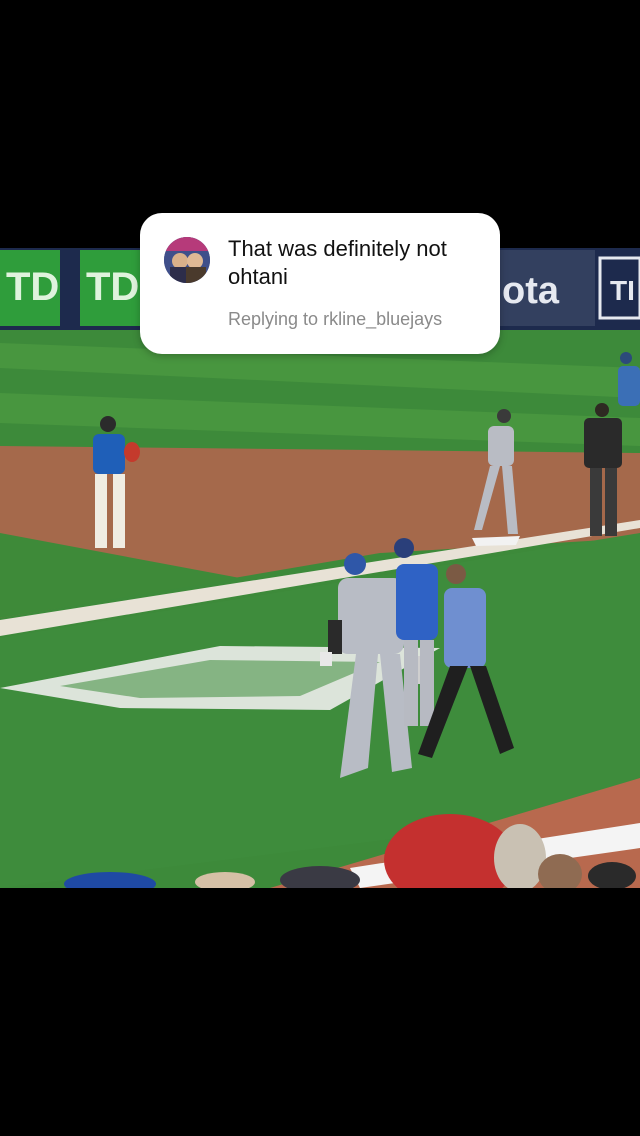 The width and height of the screenshot is (640, 1136). What do you see at coordinates (112, 287) in the screenshot?
I see `td-logo-text-2: TD` at bounding box center [112, 287].